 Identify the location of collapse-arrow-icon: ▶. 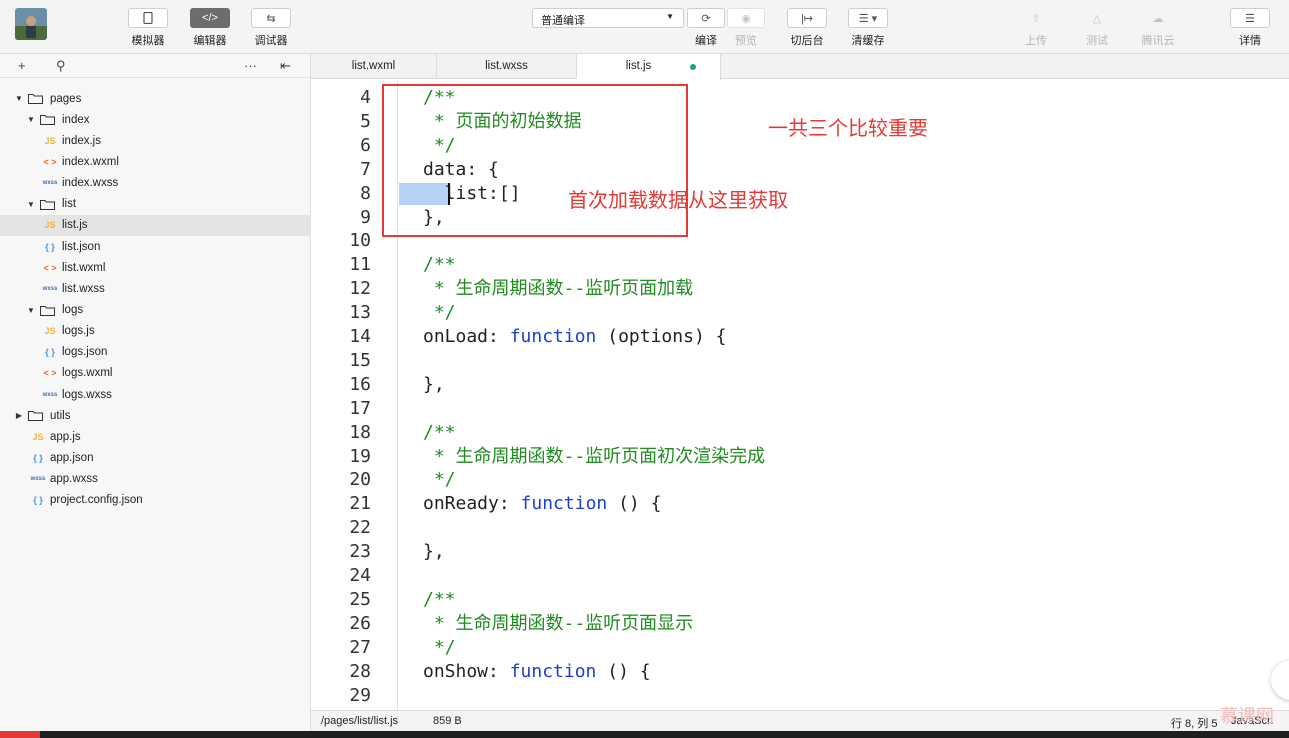
(19, 415).